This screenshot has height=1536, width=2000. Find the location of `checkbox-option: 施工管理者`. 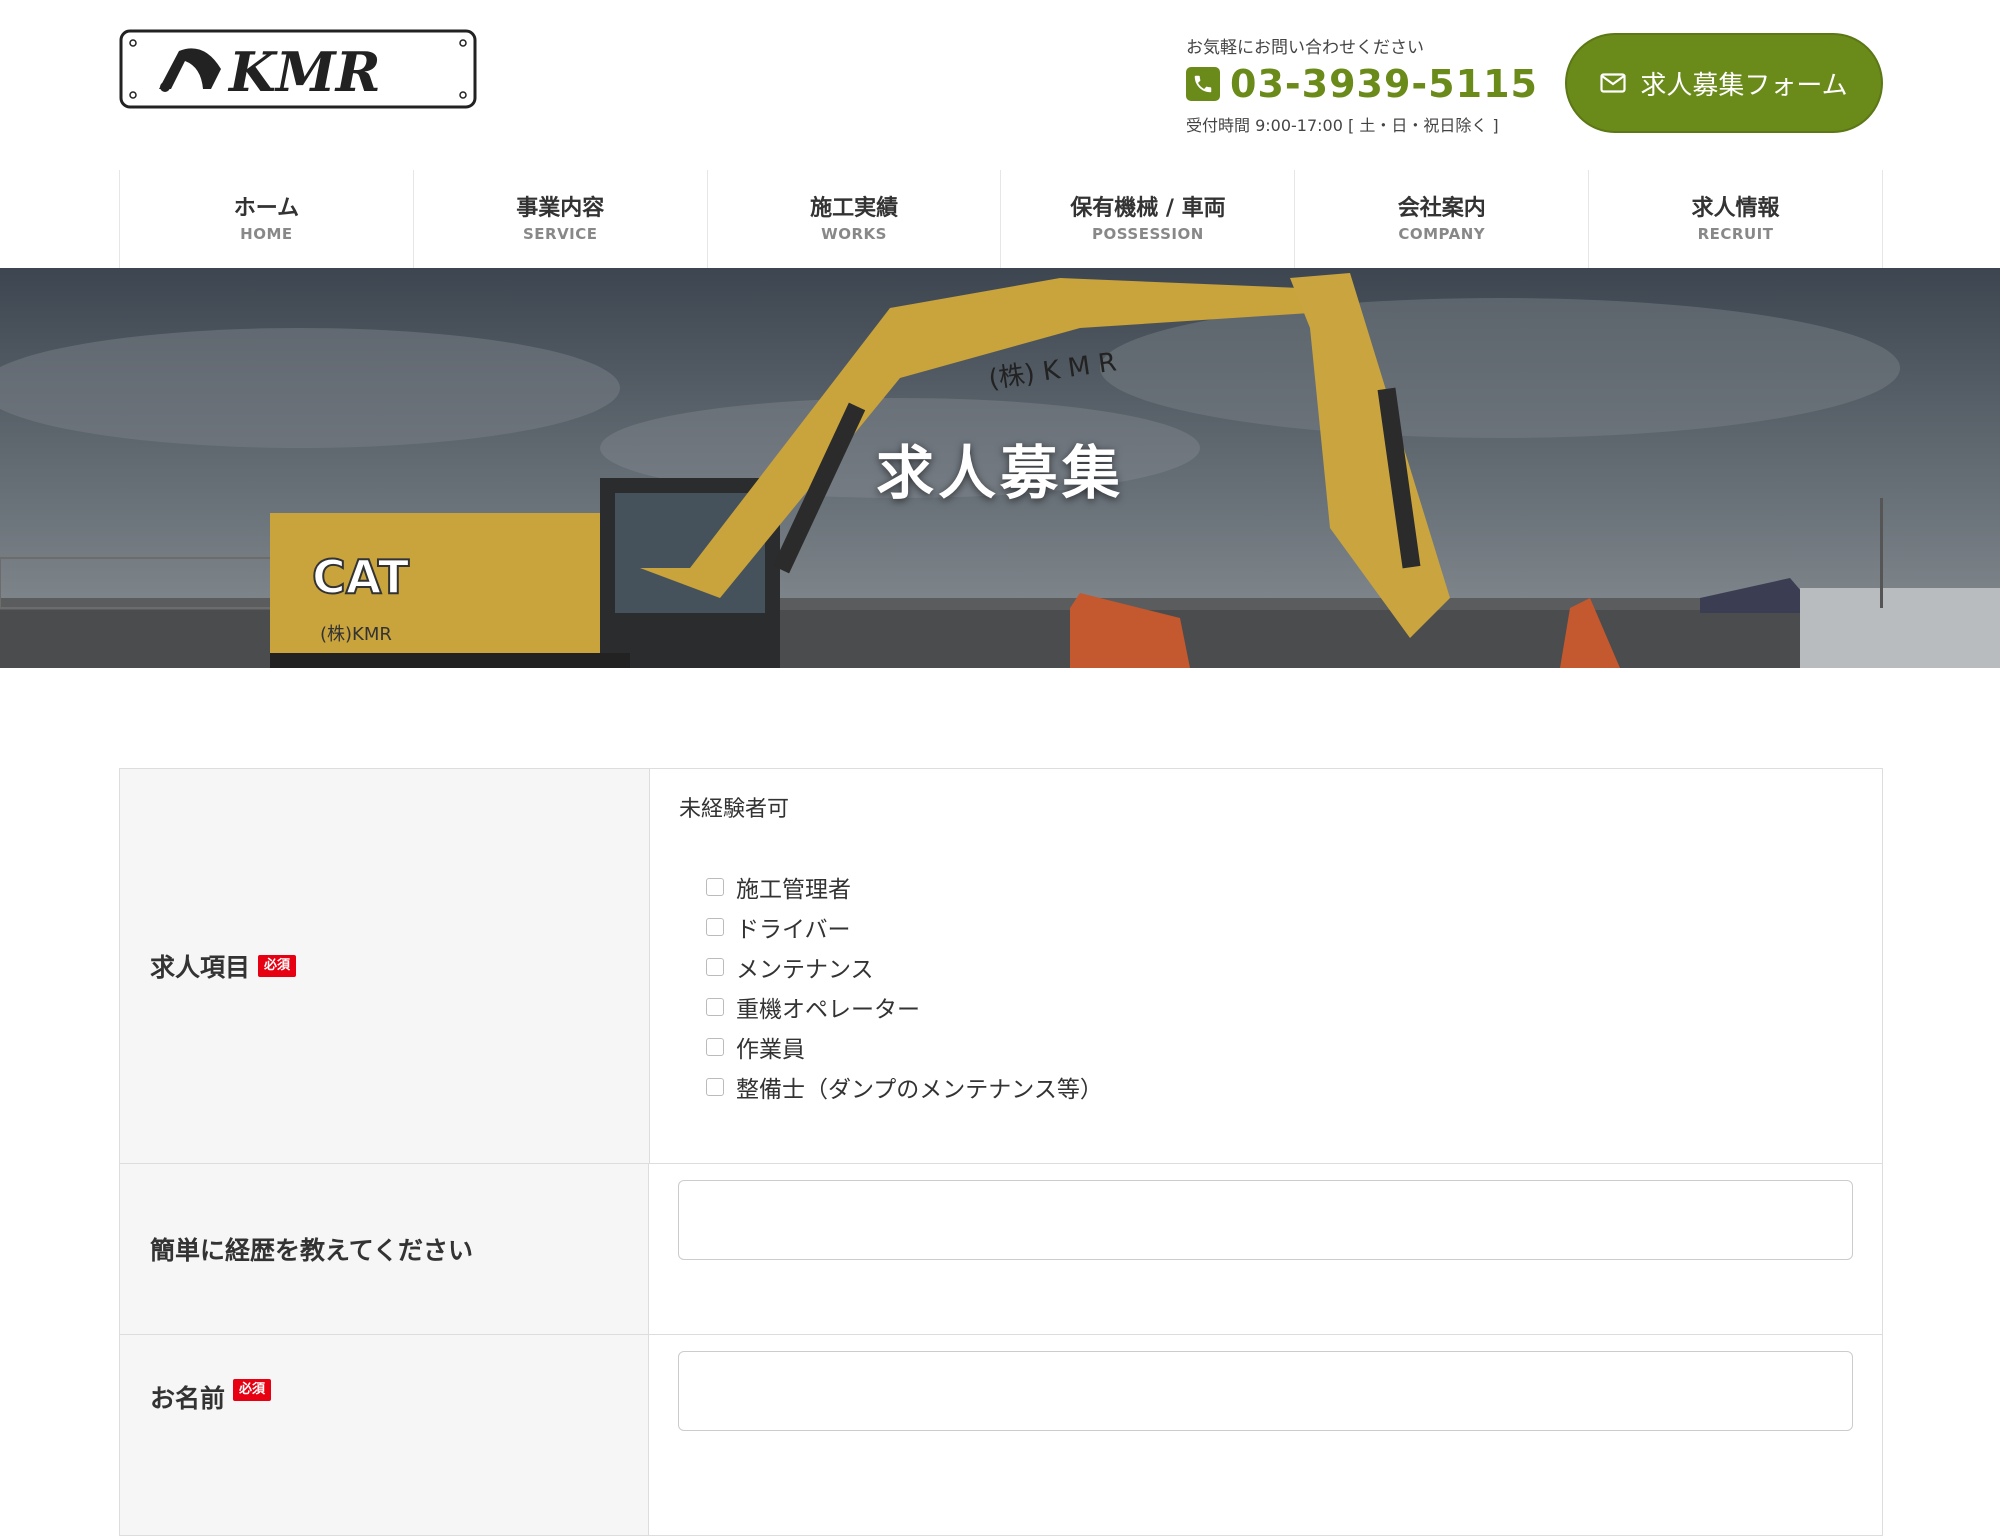

checkbox-option: 施工管理者 is located at coordinates (1279, 887).